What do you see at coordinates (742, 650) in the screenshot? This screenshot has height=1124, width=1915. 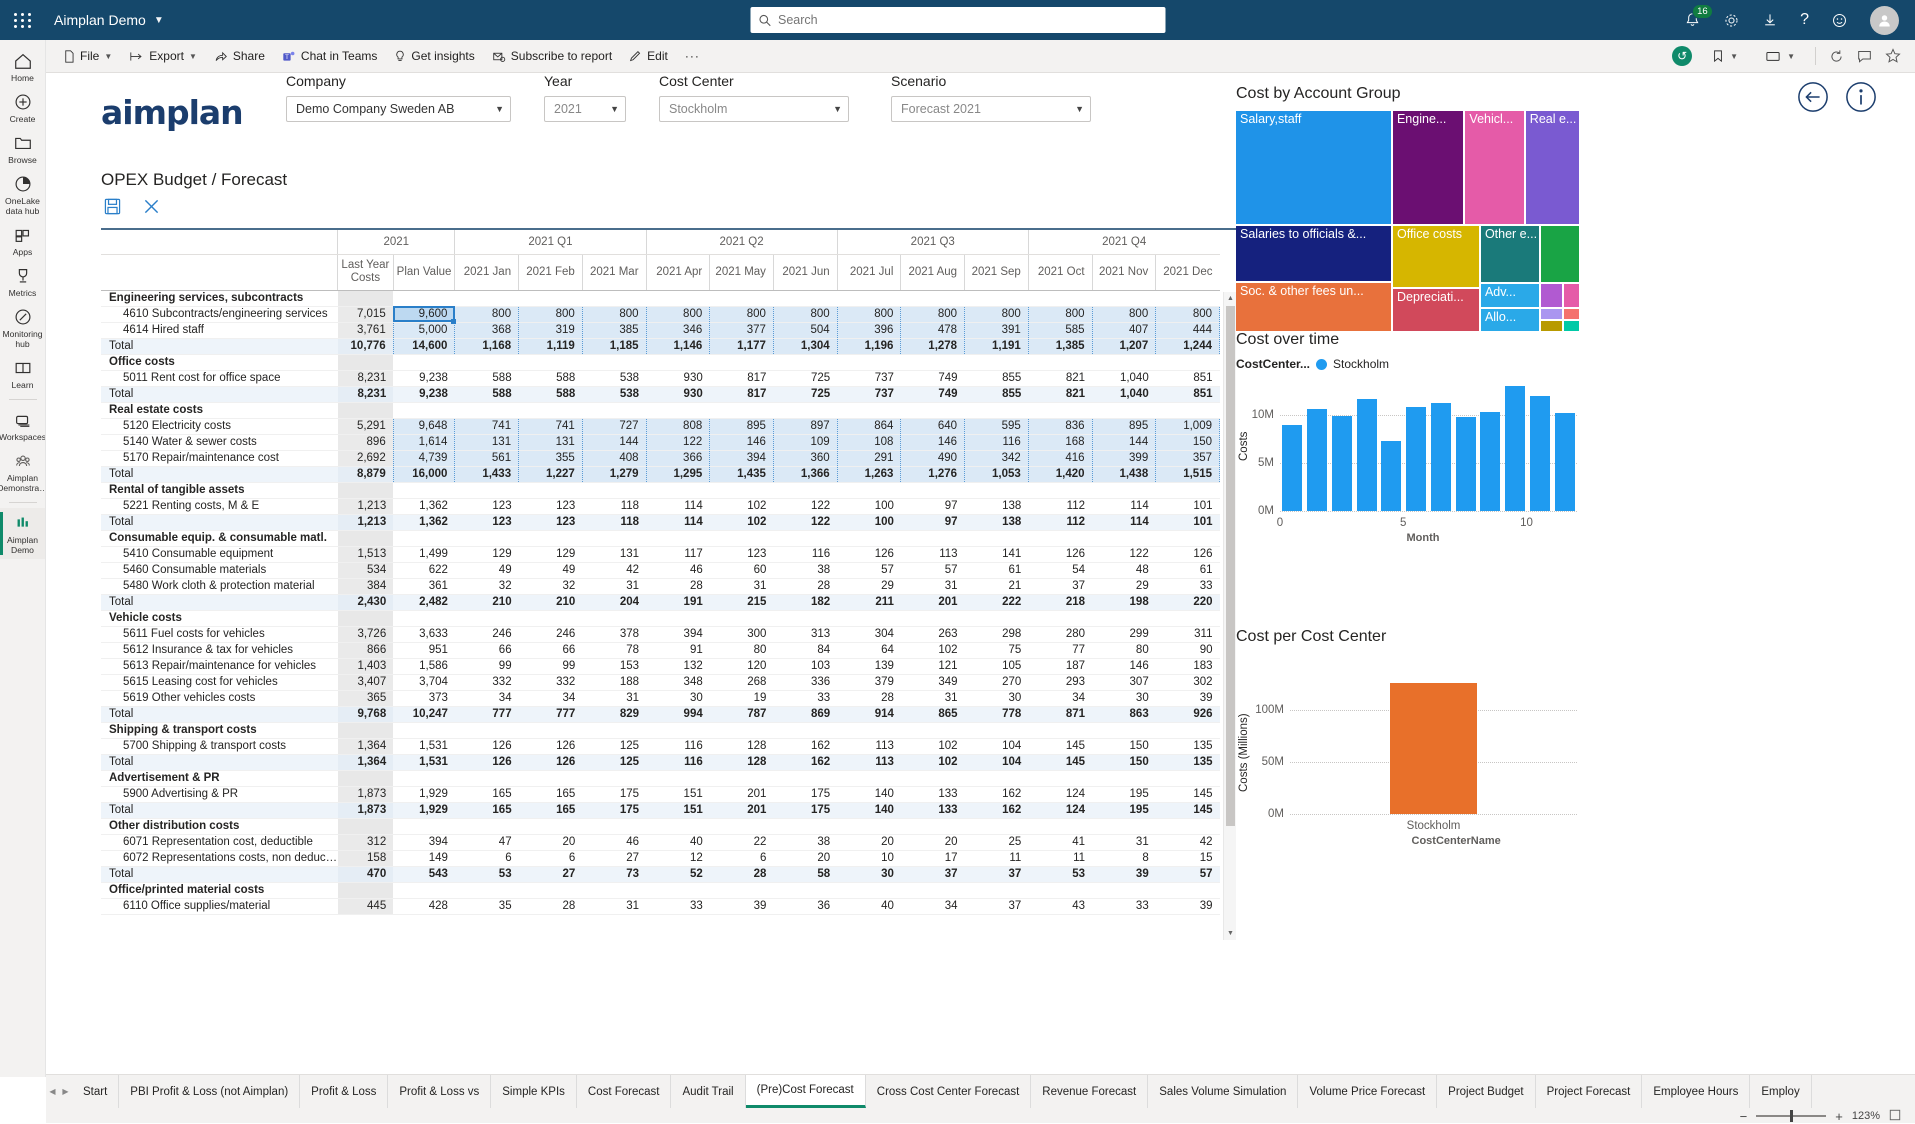 I see `matrix-cell: 80` at bounding box center [742, 650].